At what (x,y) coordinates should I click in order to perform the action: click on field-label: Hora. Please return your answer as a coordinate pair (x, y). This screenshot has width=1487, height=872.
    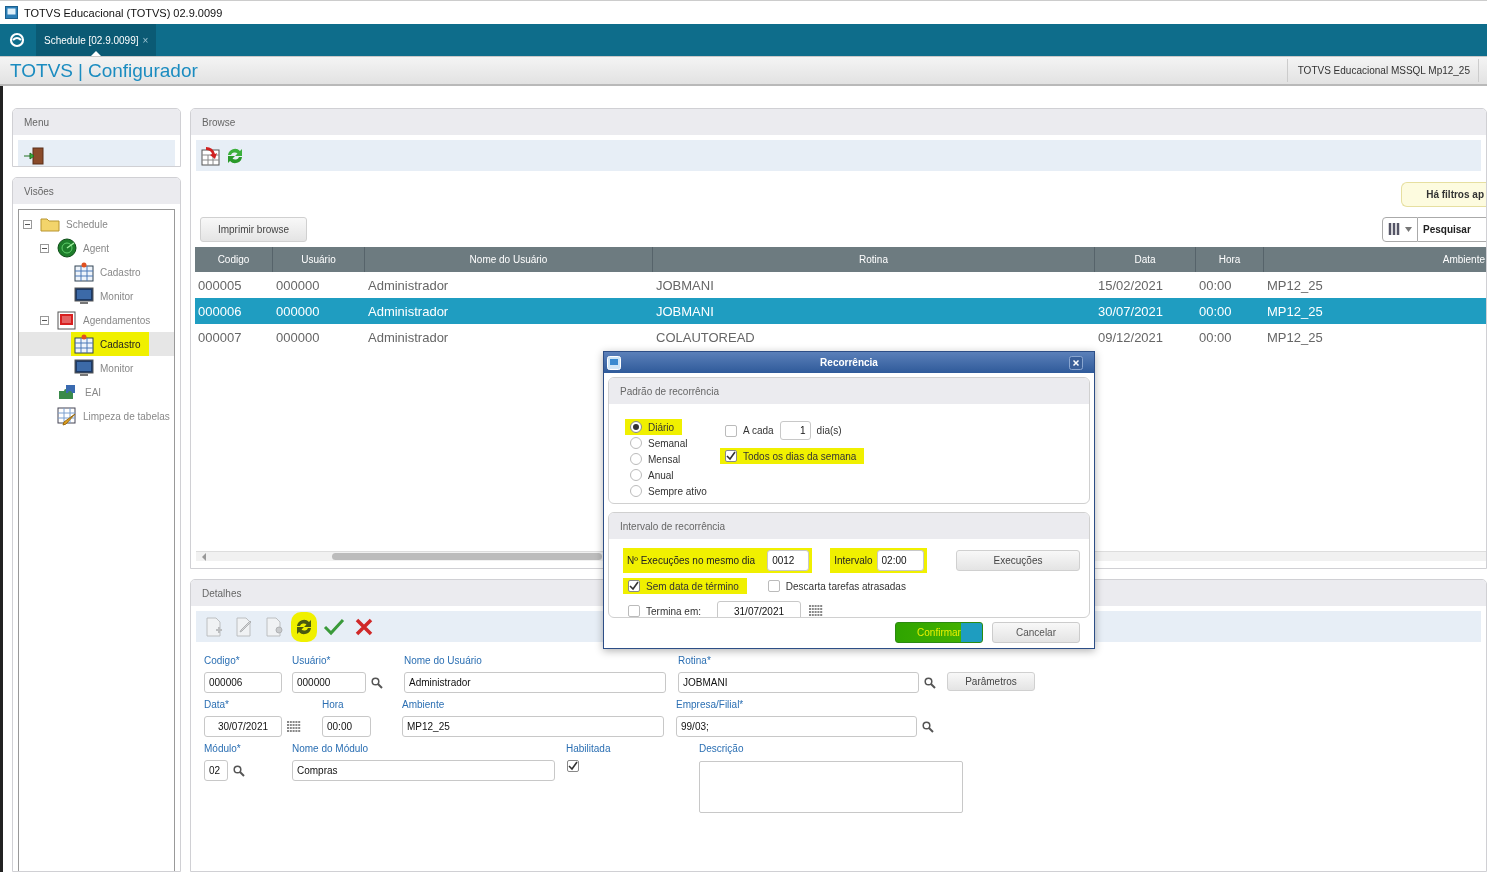
    Looking at the image, I should click on (333, 705).